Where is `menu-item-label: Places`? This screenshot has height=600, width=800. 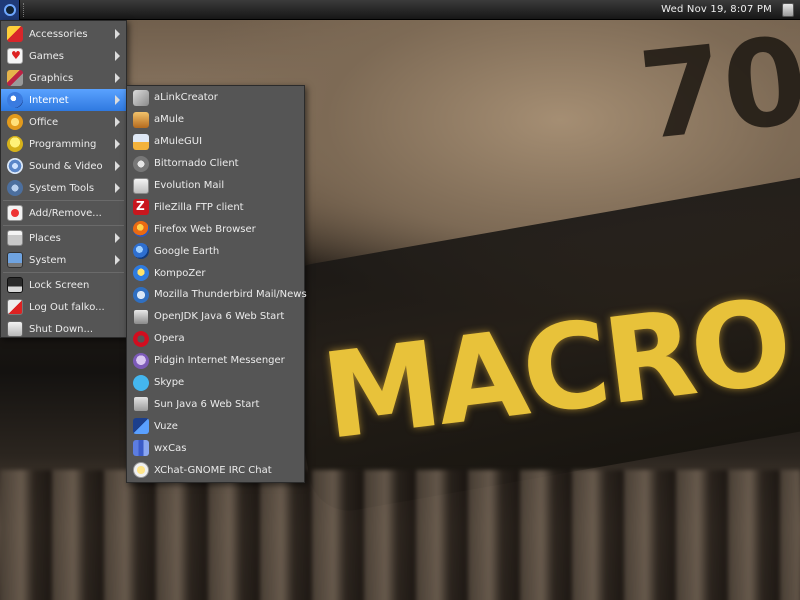 menu-item-label: Places is located at coordinates (45, 238).